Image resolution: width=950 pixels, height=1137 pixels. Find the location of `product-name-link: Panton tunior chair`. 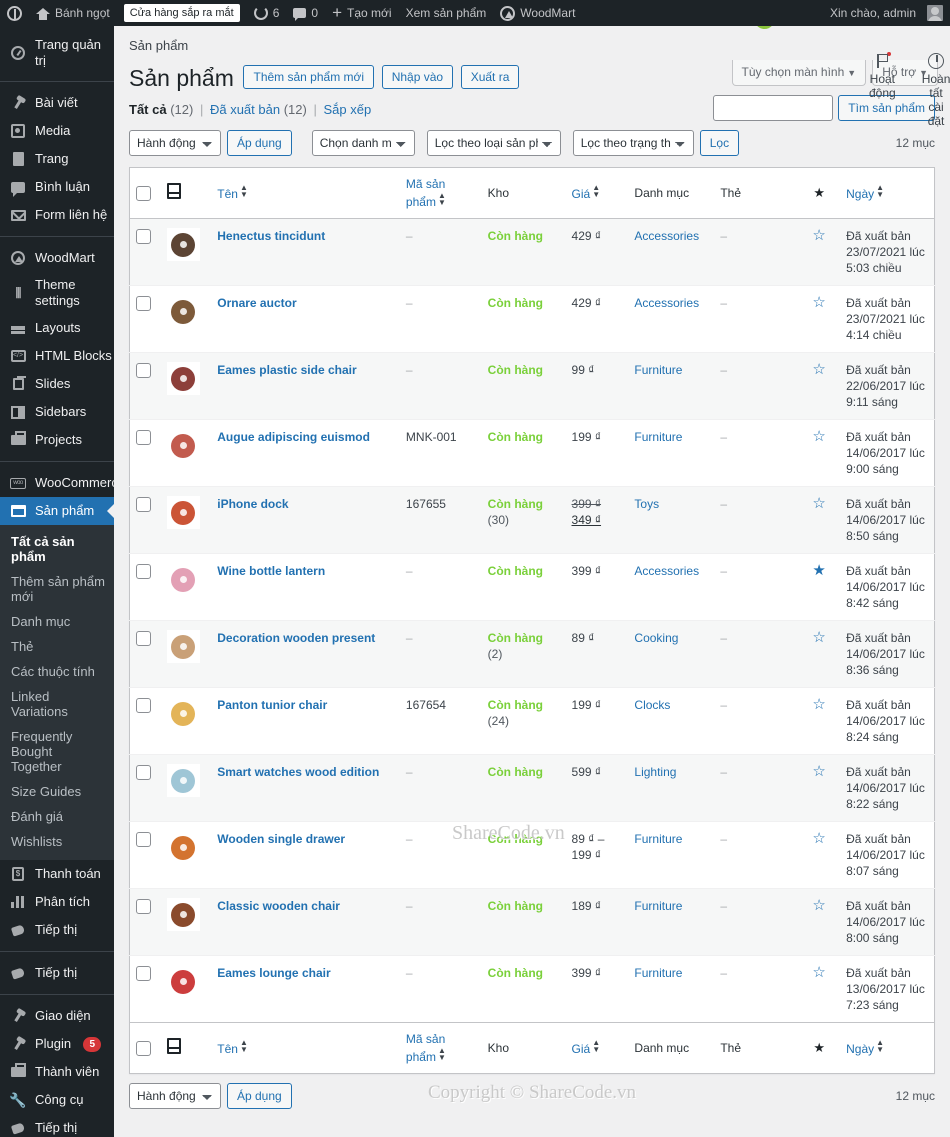

product-name-link: Panton tunior chair is located at coordinates (272, 705).